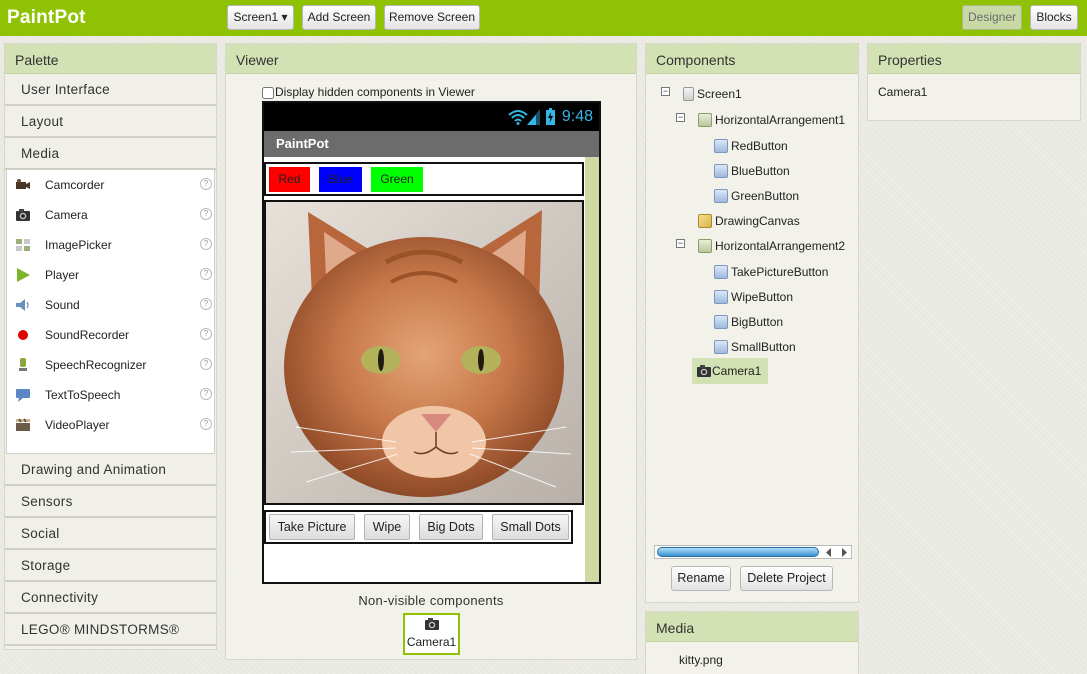 Image resolution: width=1087 pixels, height=674 pixels. Describe the element at coordinates (451, 527) in the screenshot. I see `big-dots-button: Big Dots` at that location.